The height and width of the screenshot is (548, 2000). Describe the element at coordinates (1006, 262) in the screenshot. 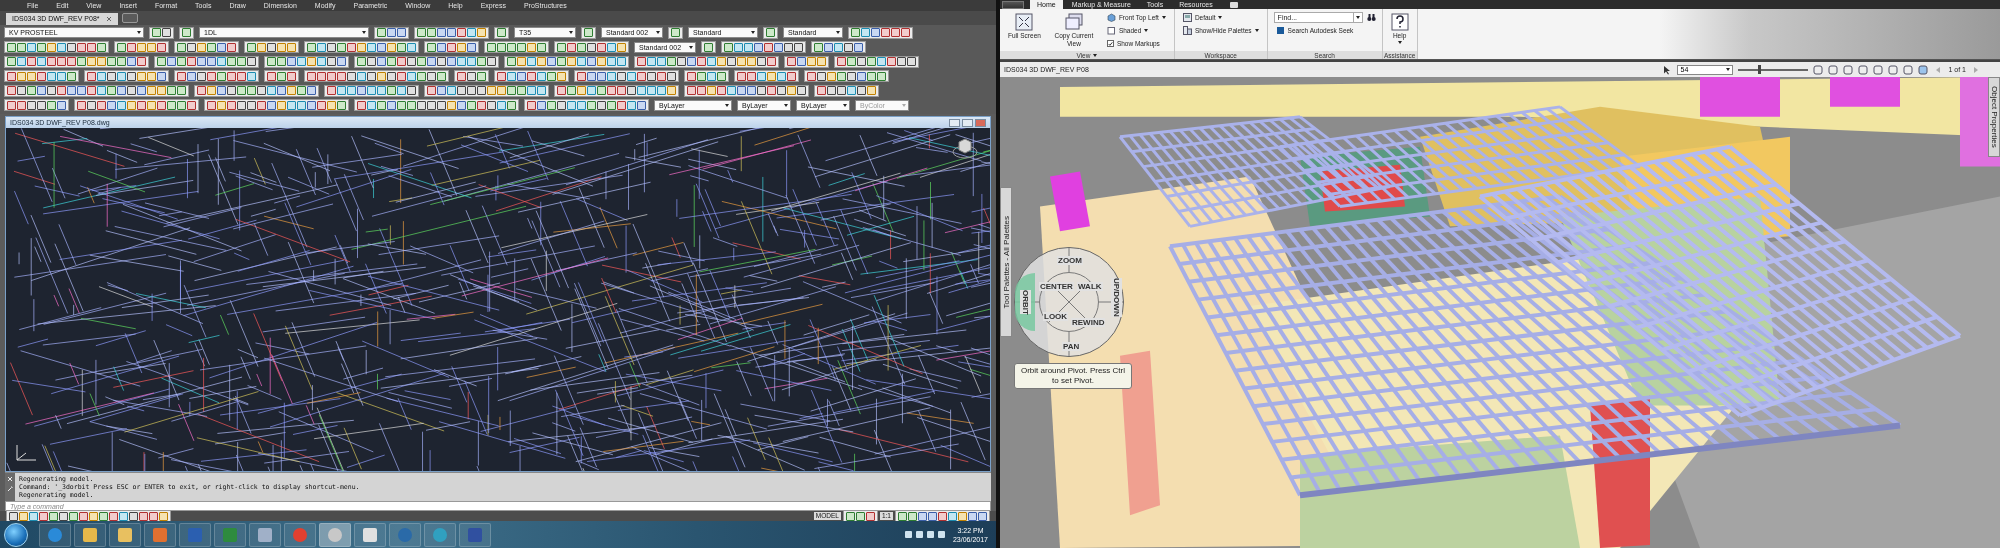

I see `tool-palettes-tab: Tool Palettes - All Palettes` at that location.